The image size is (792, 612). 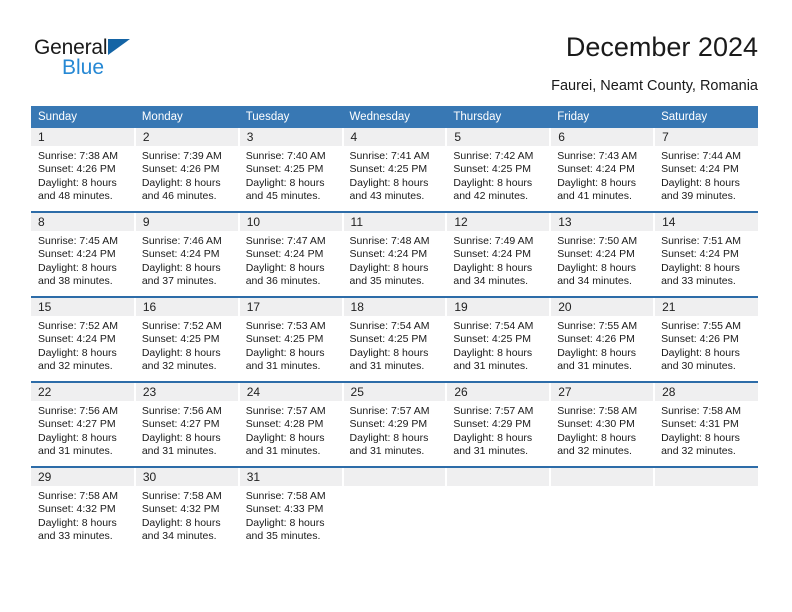 I want to click on daylight-text-cont: and 42 minutes., so click(x=491, y=195).